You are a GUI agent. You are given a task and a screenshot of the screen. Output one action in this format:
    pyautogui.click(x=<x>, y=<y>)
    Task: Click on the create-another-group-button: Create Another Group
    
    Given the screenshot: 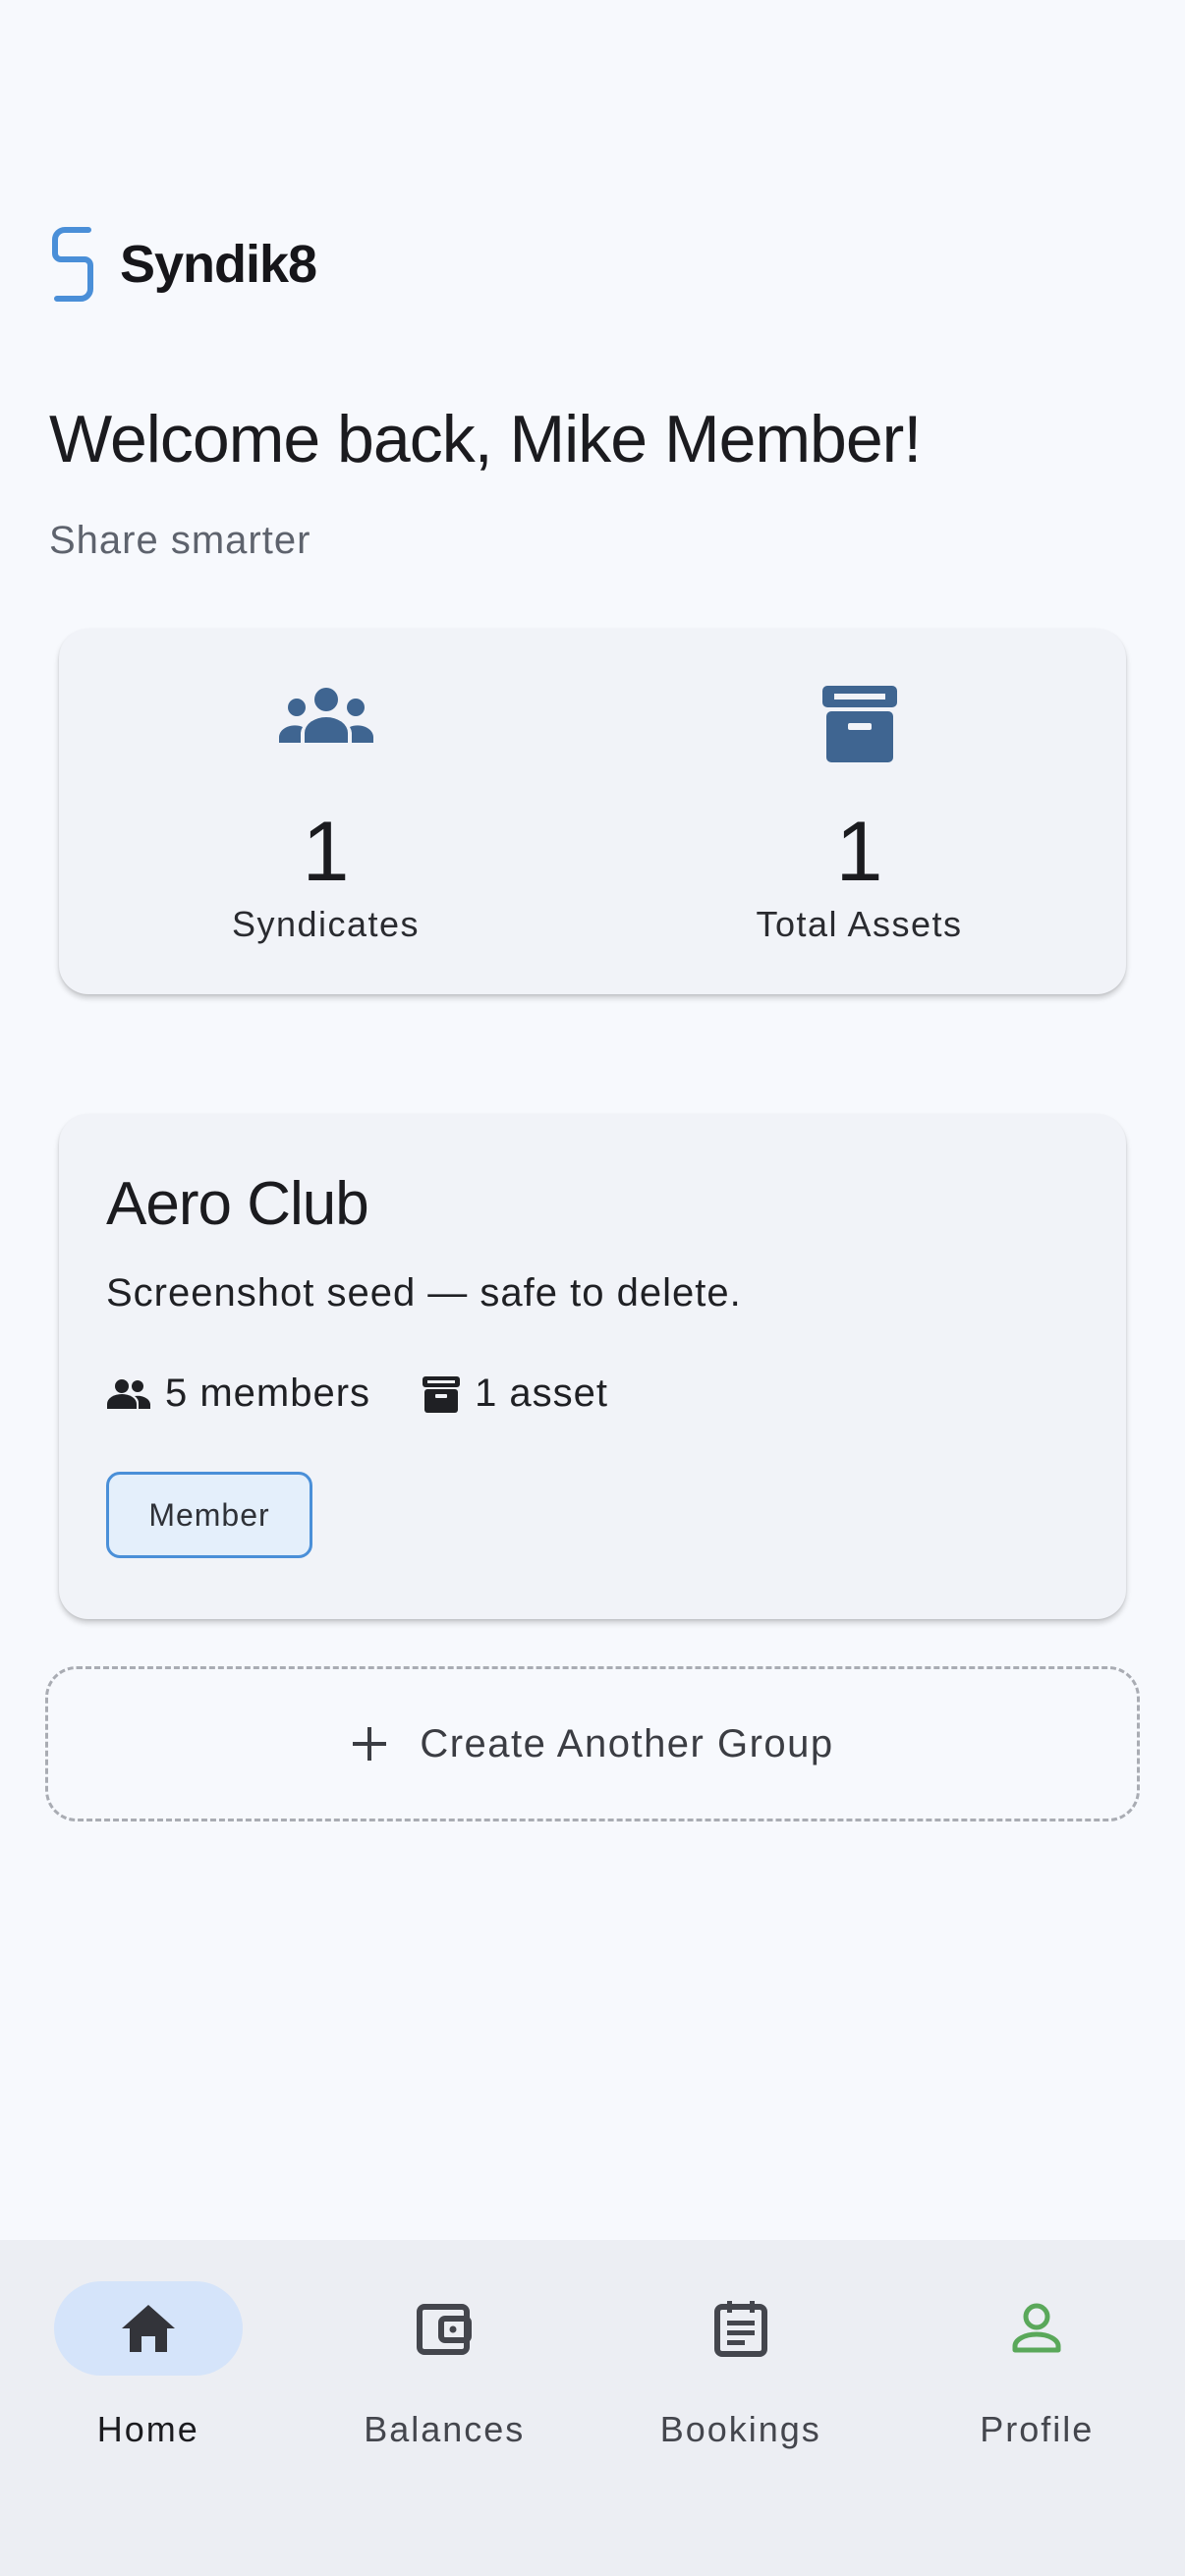 What is the action you would take?
    pyautogui.click(x=592, y=1743)
    